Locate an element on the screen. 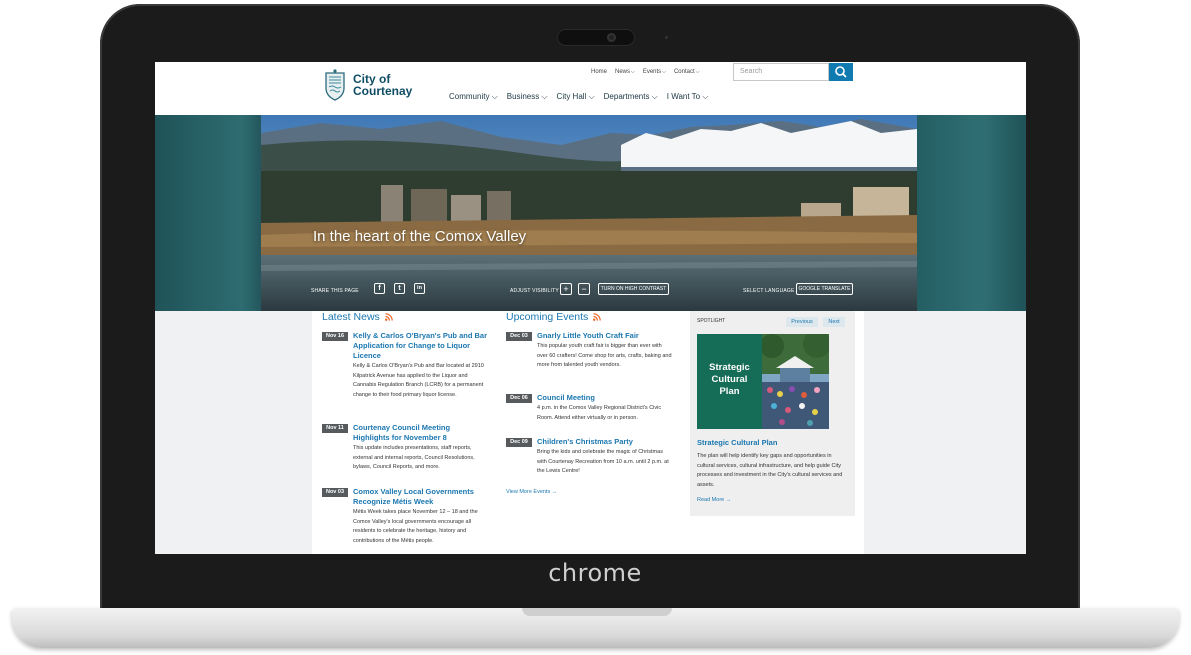 This screenshot has height=655, width=1191. spotlight-image-text: Strategic Cultural Plan is located at coordinates (729, 380).